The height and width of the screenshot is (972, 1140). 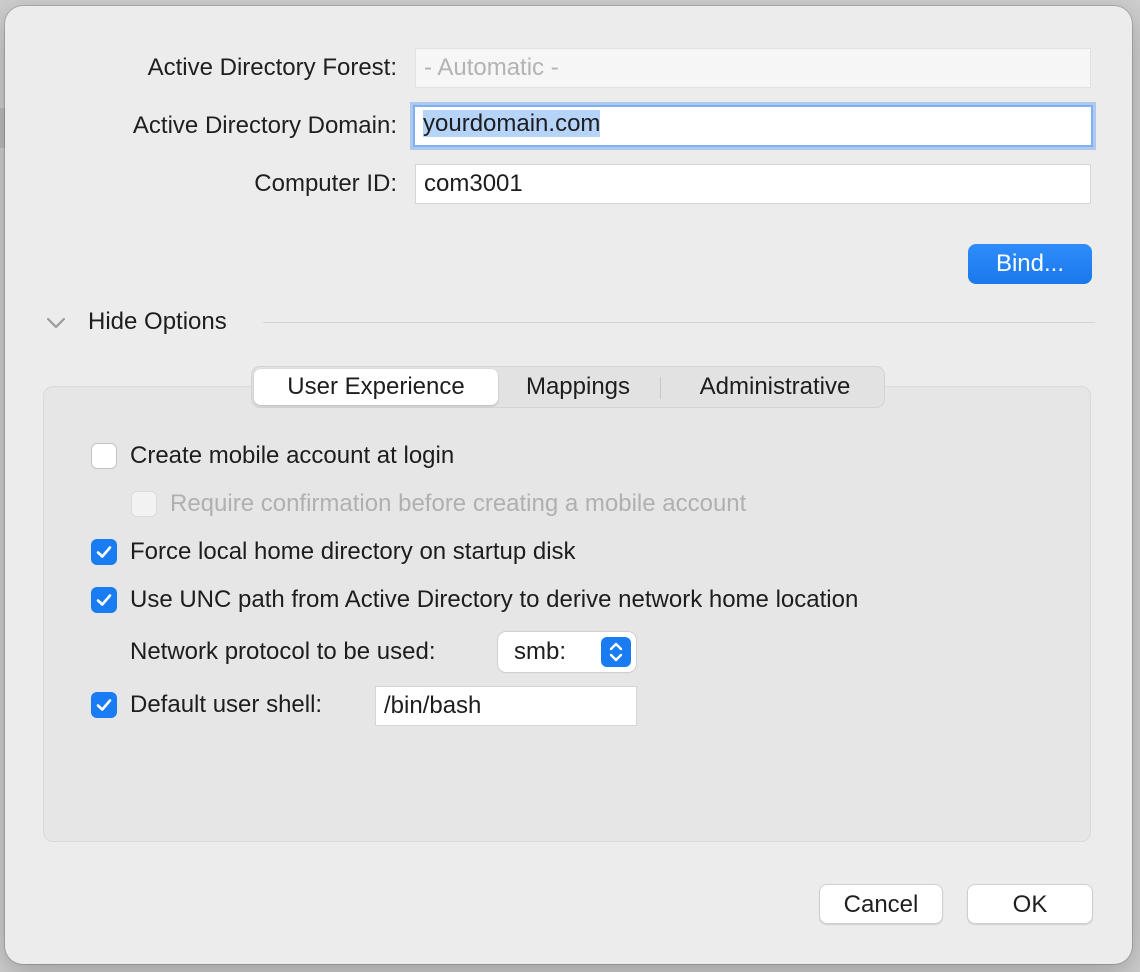 I want to click on cancel-button: Cancel, so click(x=881, y=904).